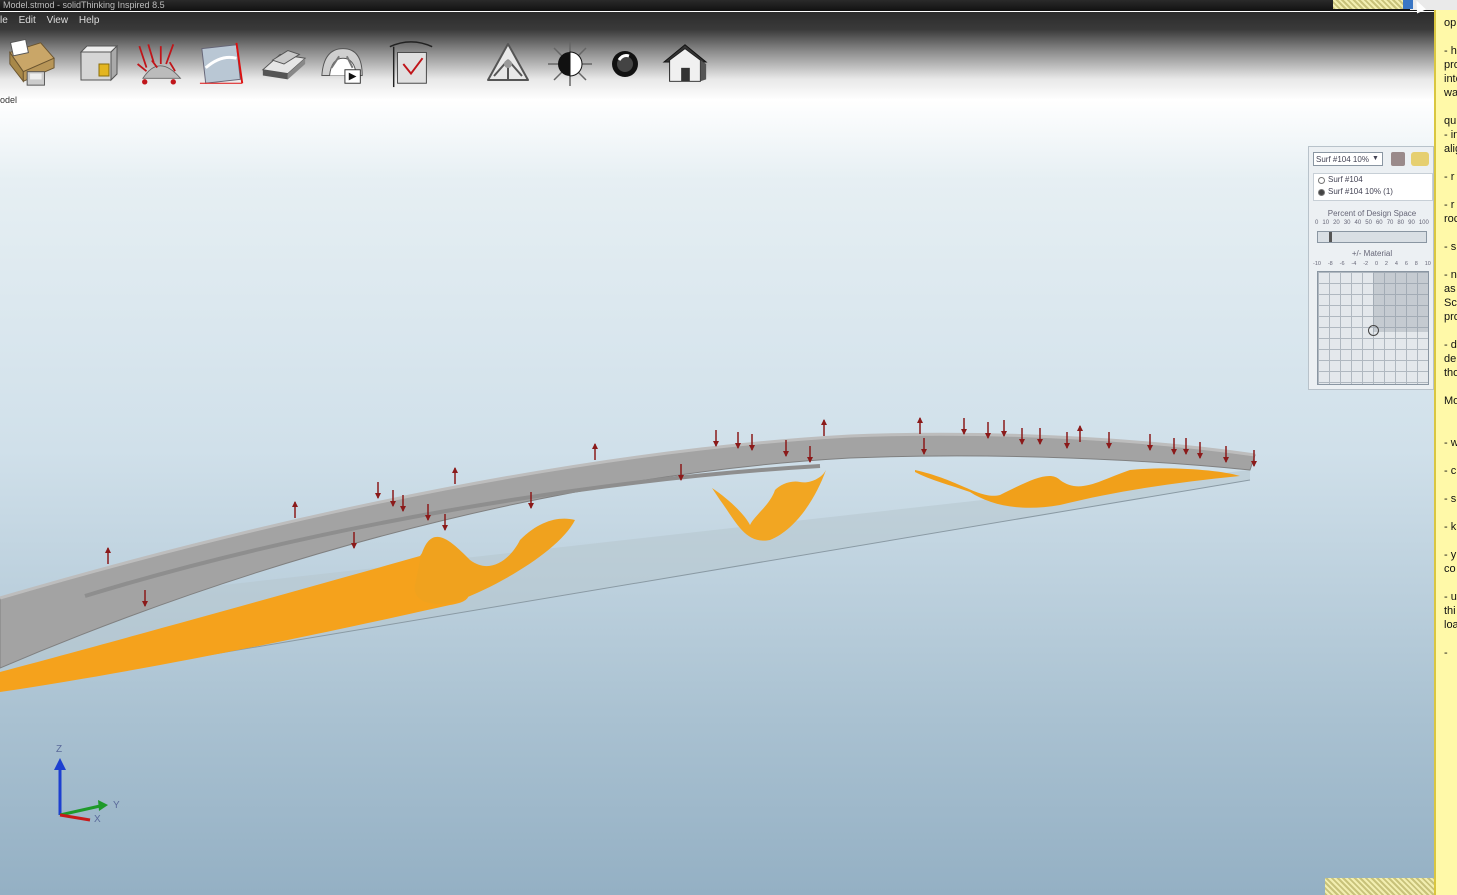 The image size is (1457, 895). Describe the element at coordinates (1379, 223) in the screenshot. I see `percent-tick: 60` at that location.